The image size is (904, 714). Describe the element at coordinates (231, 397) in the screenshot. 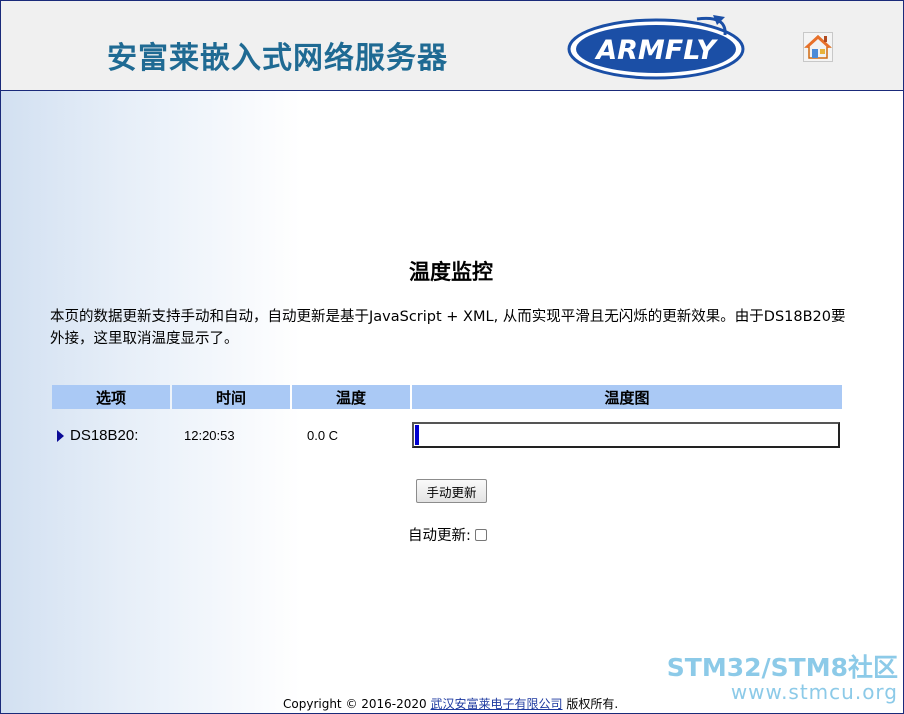

I see `column-header-time: 时间` at that location.